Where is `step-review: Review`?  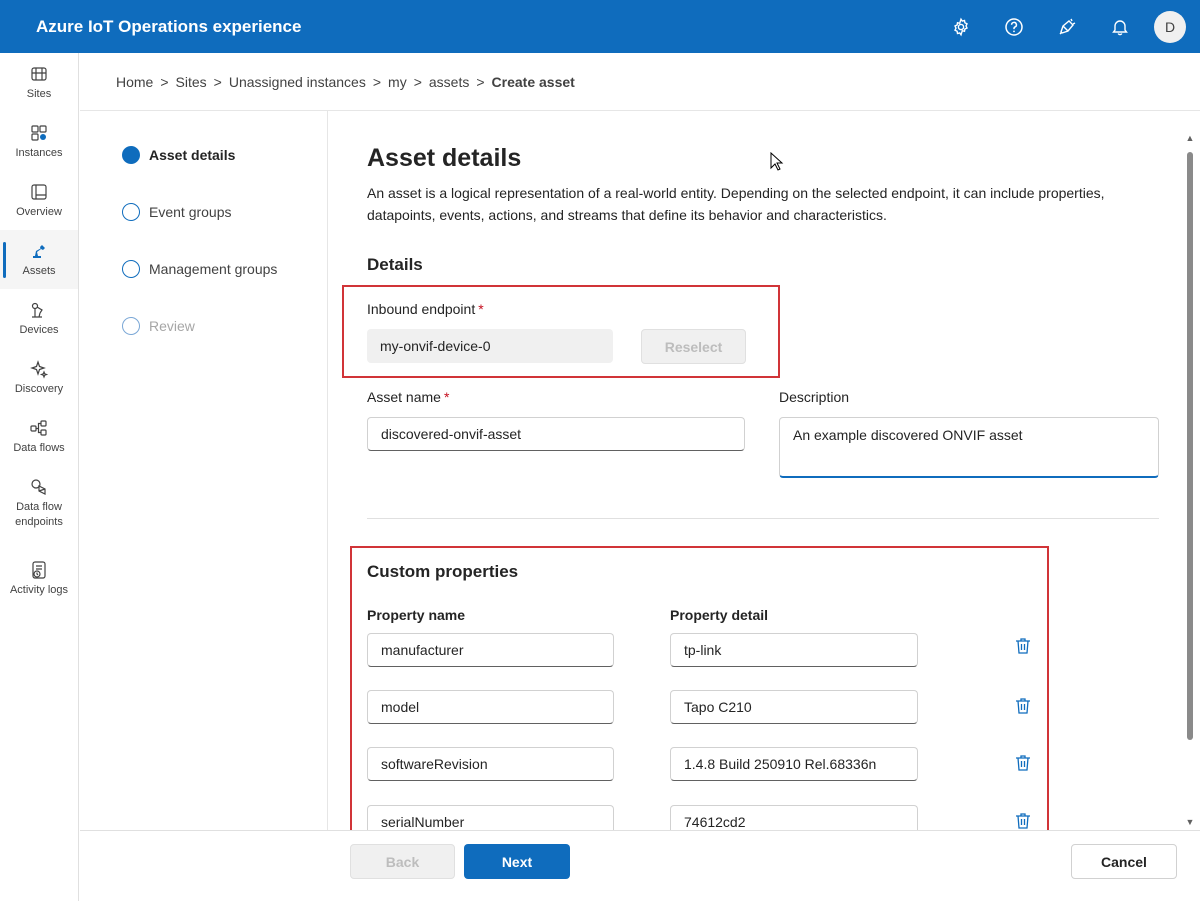
step-review: Review is located at coordinates (158, 326).